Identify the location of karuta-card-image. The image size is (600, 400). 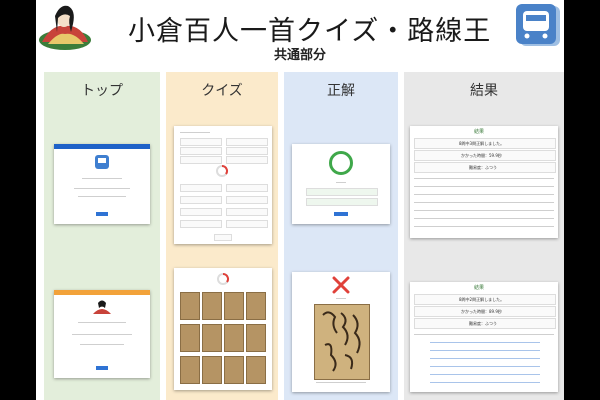
(342, 342).